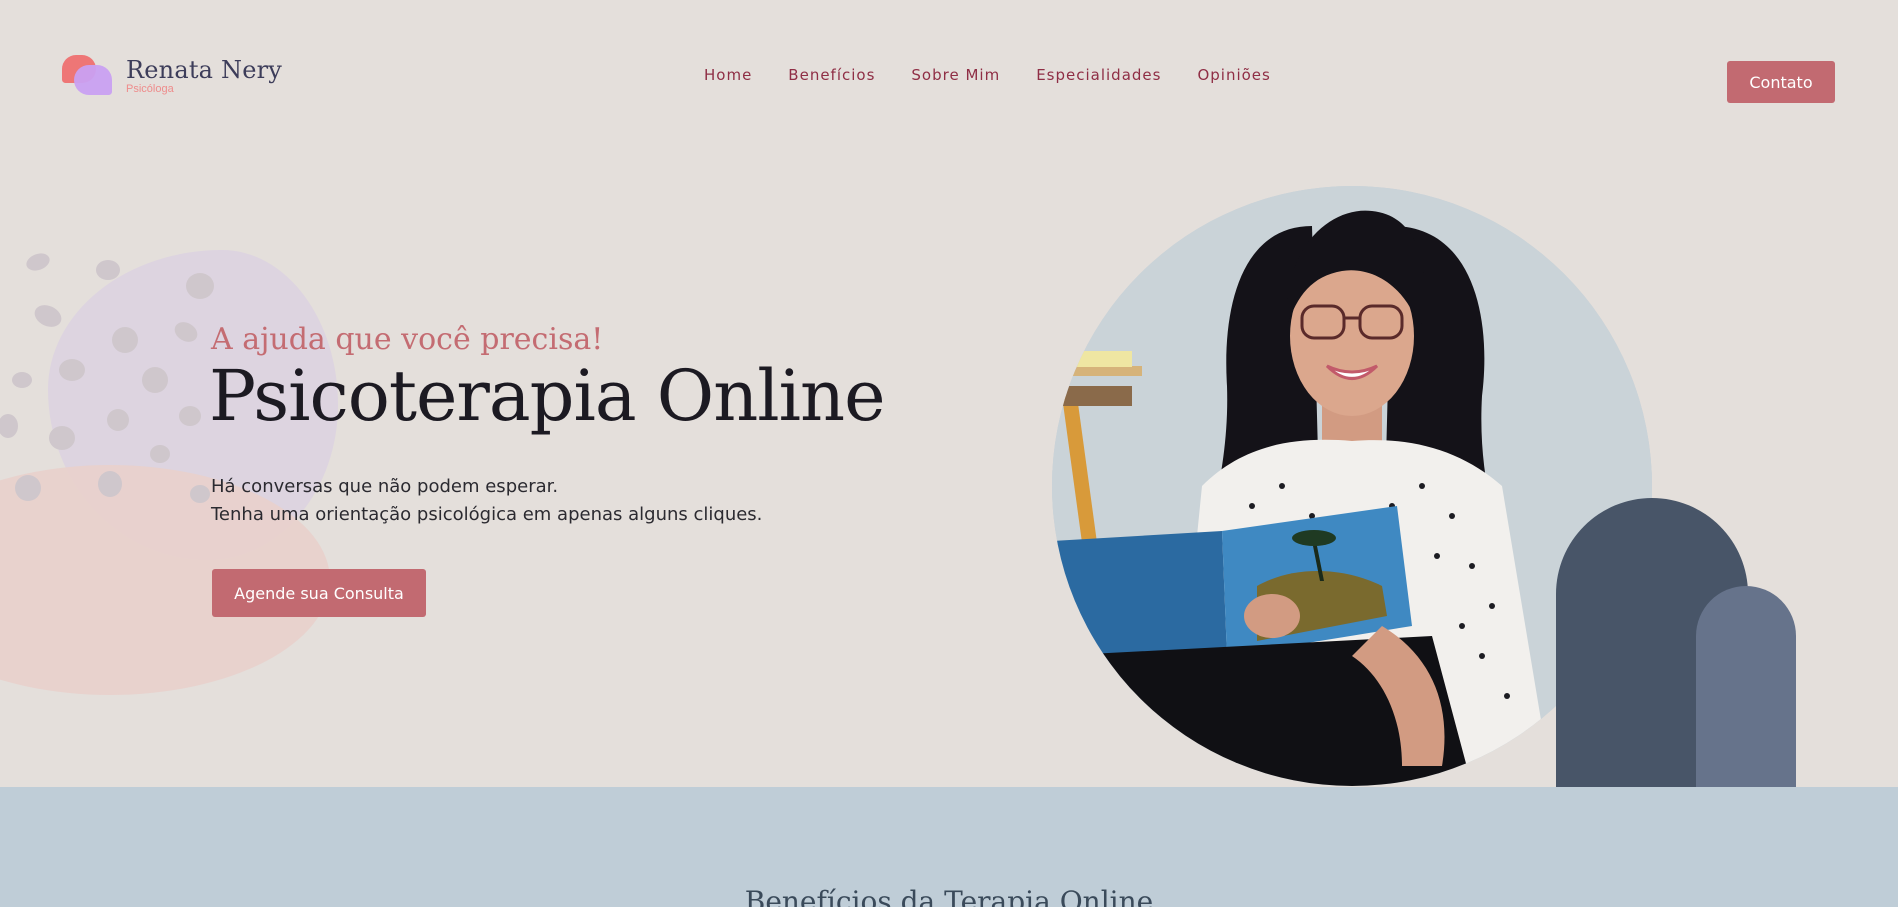  I want to click on hero-title: Psicoterapia Online, so click(547, 396).